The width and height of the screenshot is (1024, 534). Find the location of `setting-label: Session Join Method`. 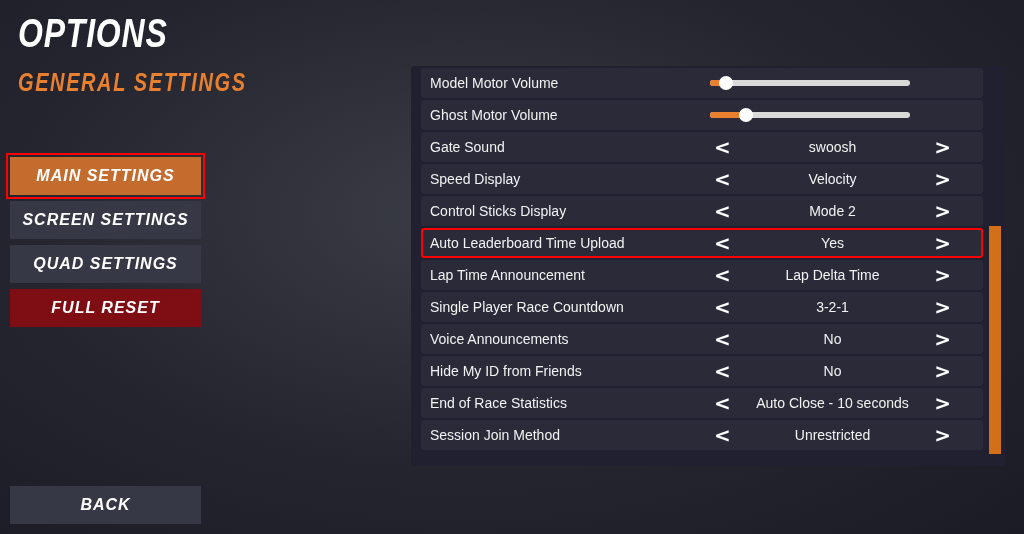

setting-label: Session Join Method is located at coordinates (495, 435).